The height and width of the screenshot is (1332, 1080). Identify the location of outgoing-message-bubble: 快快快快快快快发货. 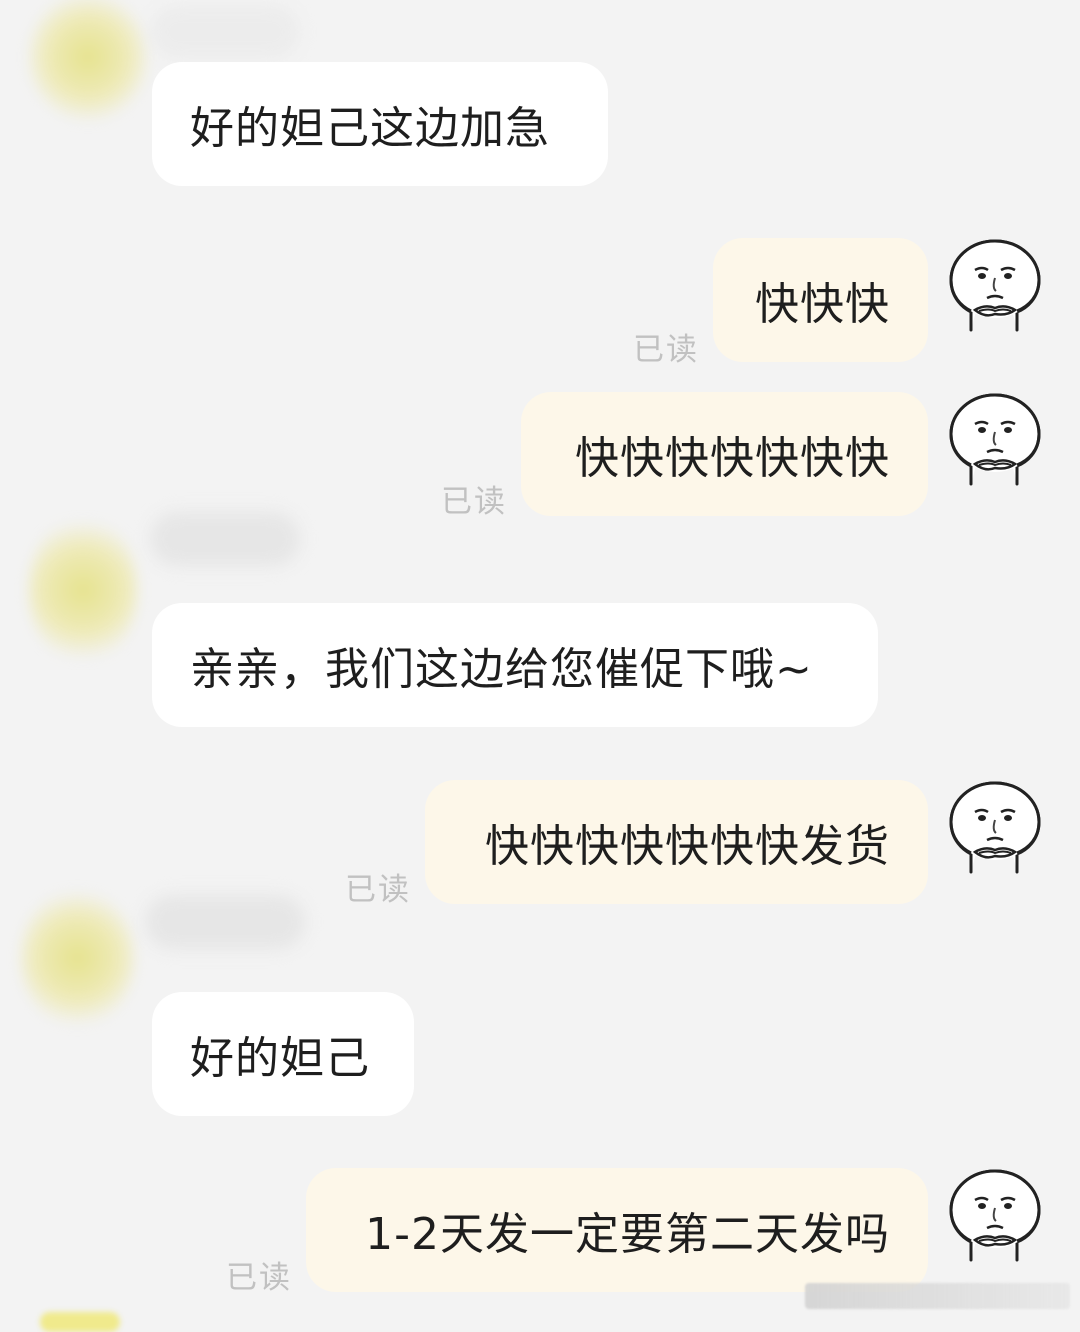
(676, 842).